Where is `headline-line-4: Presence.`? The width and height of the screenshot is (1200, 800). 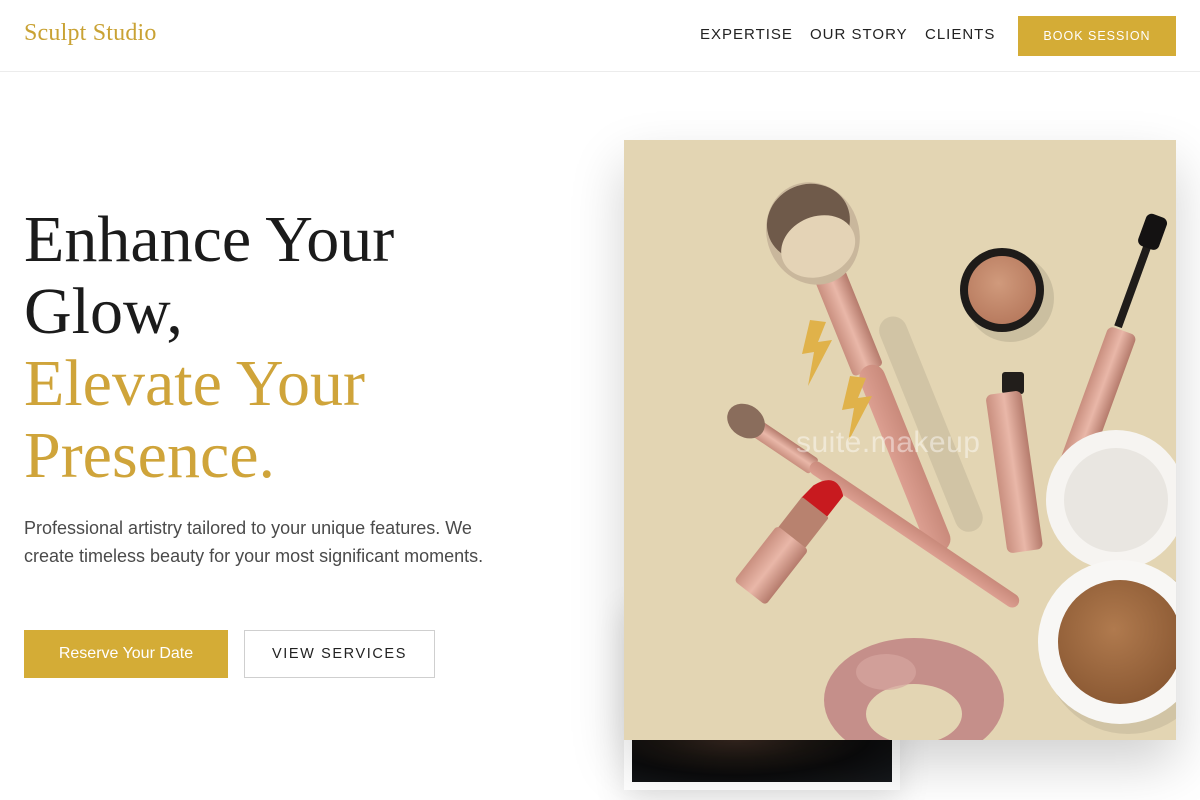 headline-line-4: Presence. is located at coordinates (150, 455).